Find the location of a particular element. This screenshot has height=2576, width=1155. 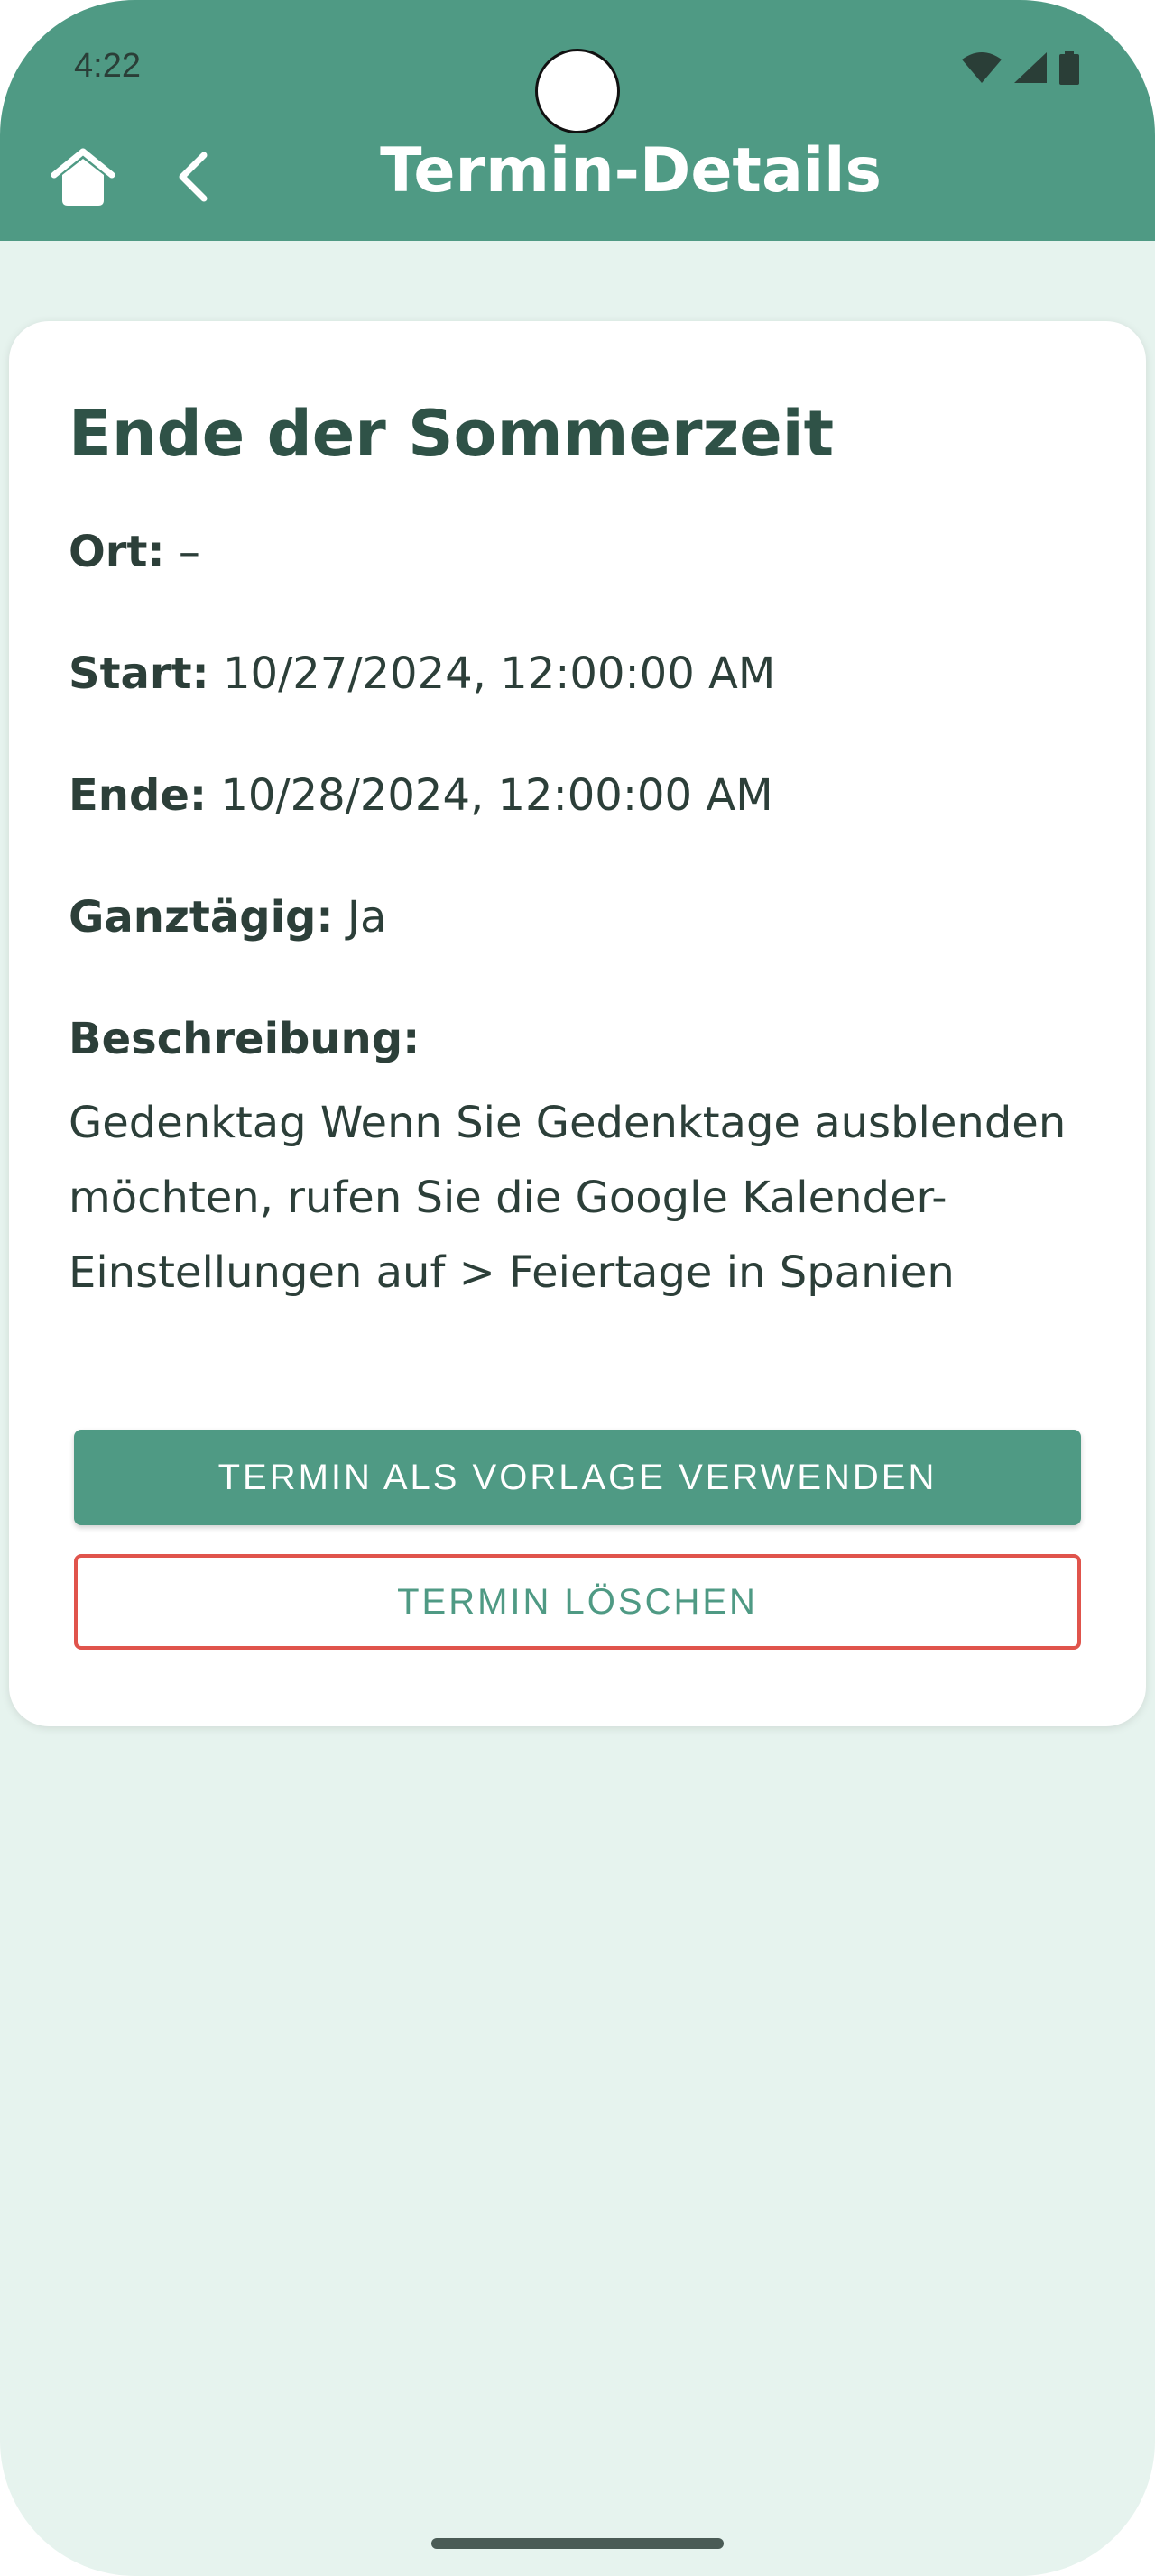

signal-icon is located at coordinates (1030, 68).